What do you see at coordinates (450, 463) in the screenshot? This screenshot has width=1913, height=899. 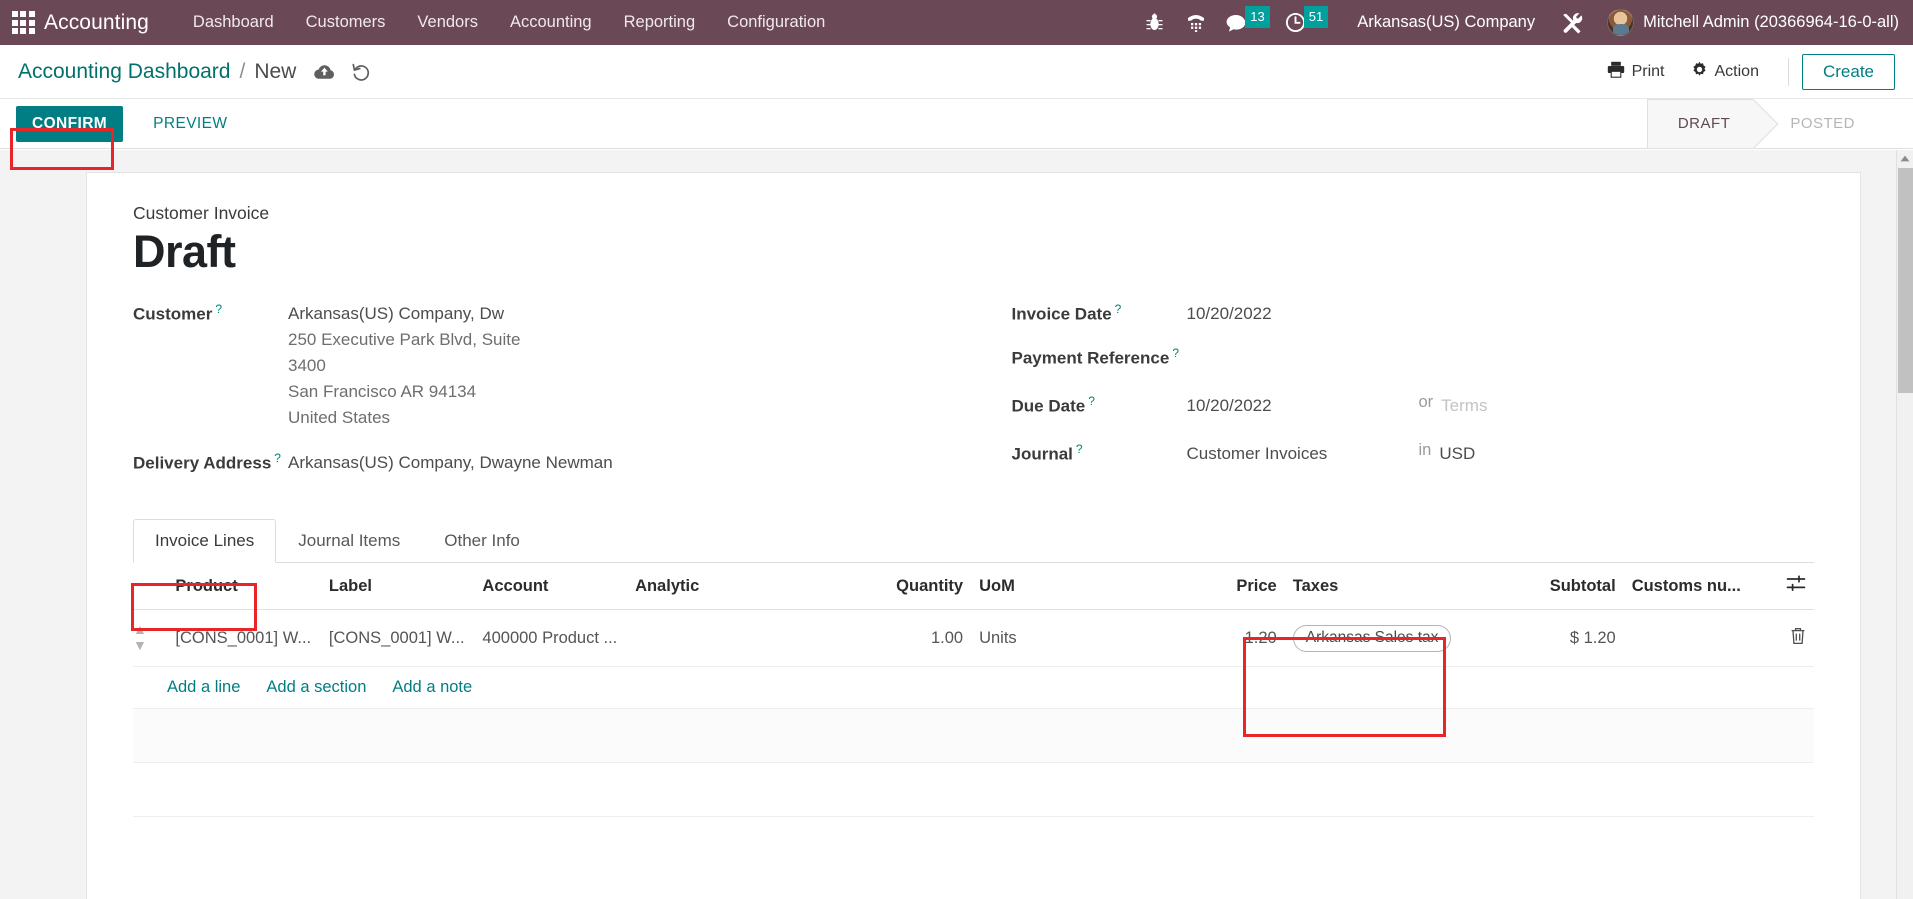 I see `delivery-address-value: Arkansas(US) Company, Dwayne Newman` at bounding box center [450, 463].